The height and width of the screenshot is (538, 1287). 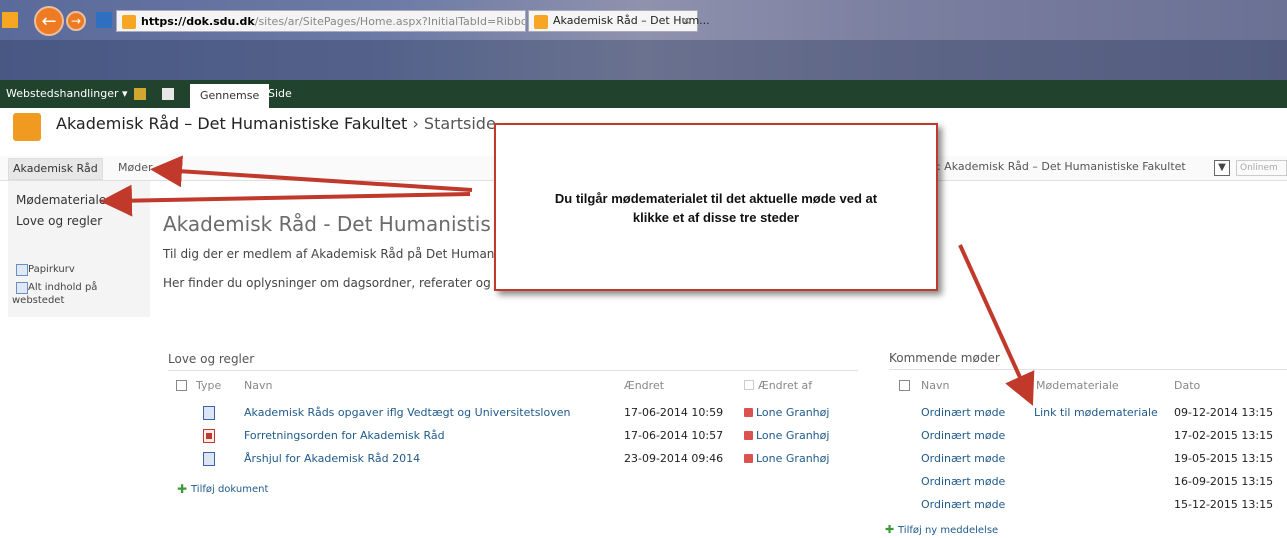 I want to click on arrow-to-moder-nav, so click(x=311, y=173).